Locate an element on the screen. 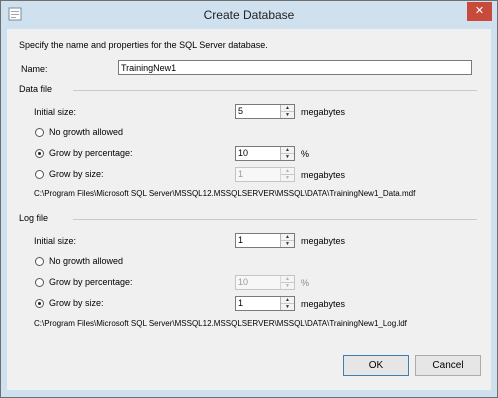 The height and width of the screenshot is (398, 498). log-initial-size-label: Initial size: is located at coordinates (55, 241).